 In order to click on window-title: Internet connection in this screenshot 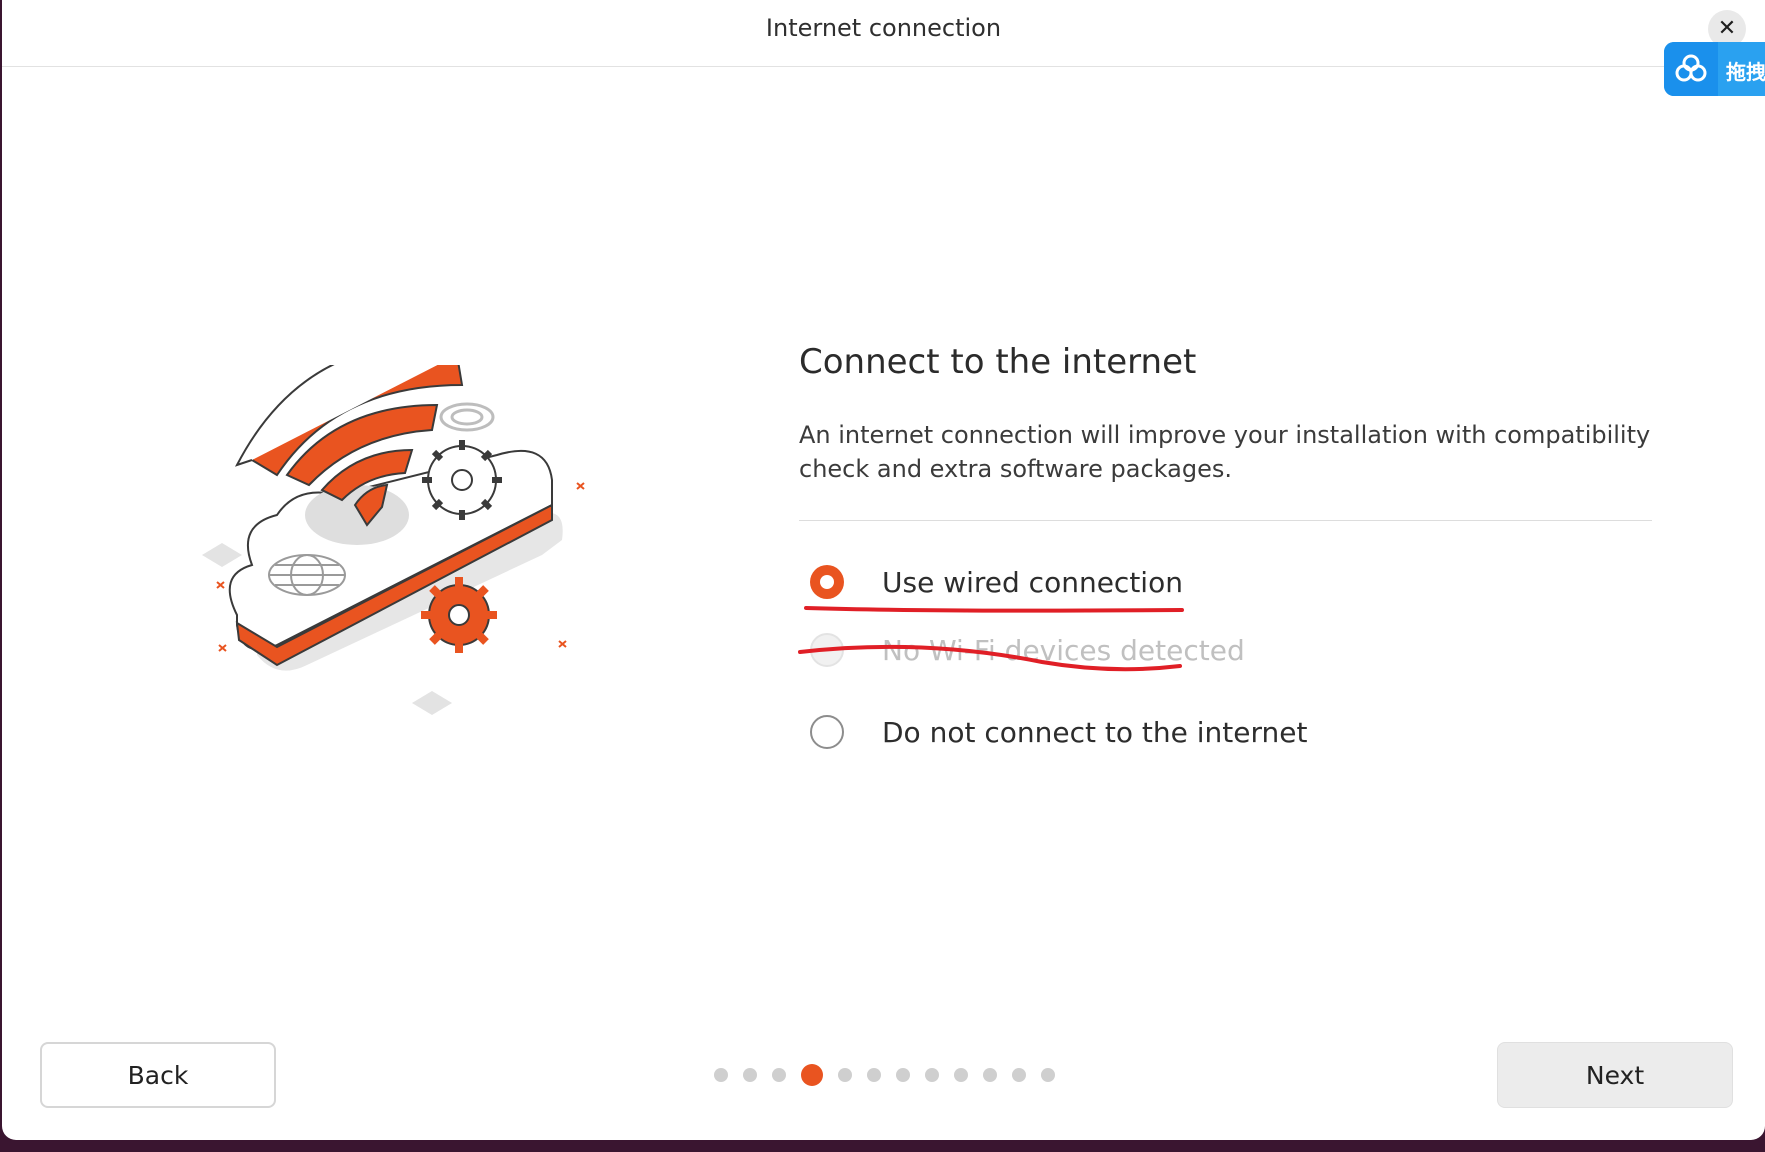, I will do `click(883, 28)`.